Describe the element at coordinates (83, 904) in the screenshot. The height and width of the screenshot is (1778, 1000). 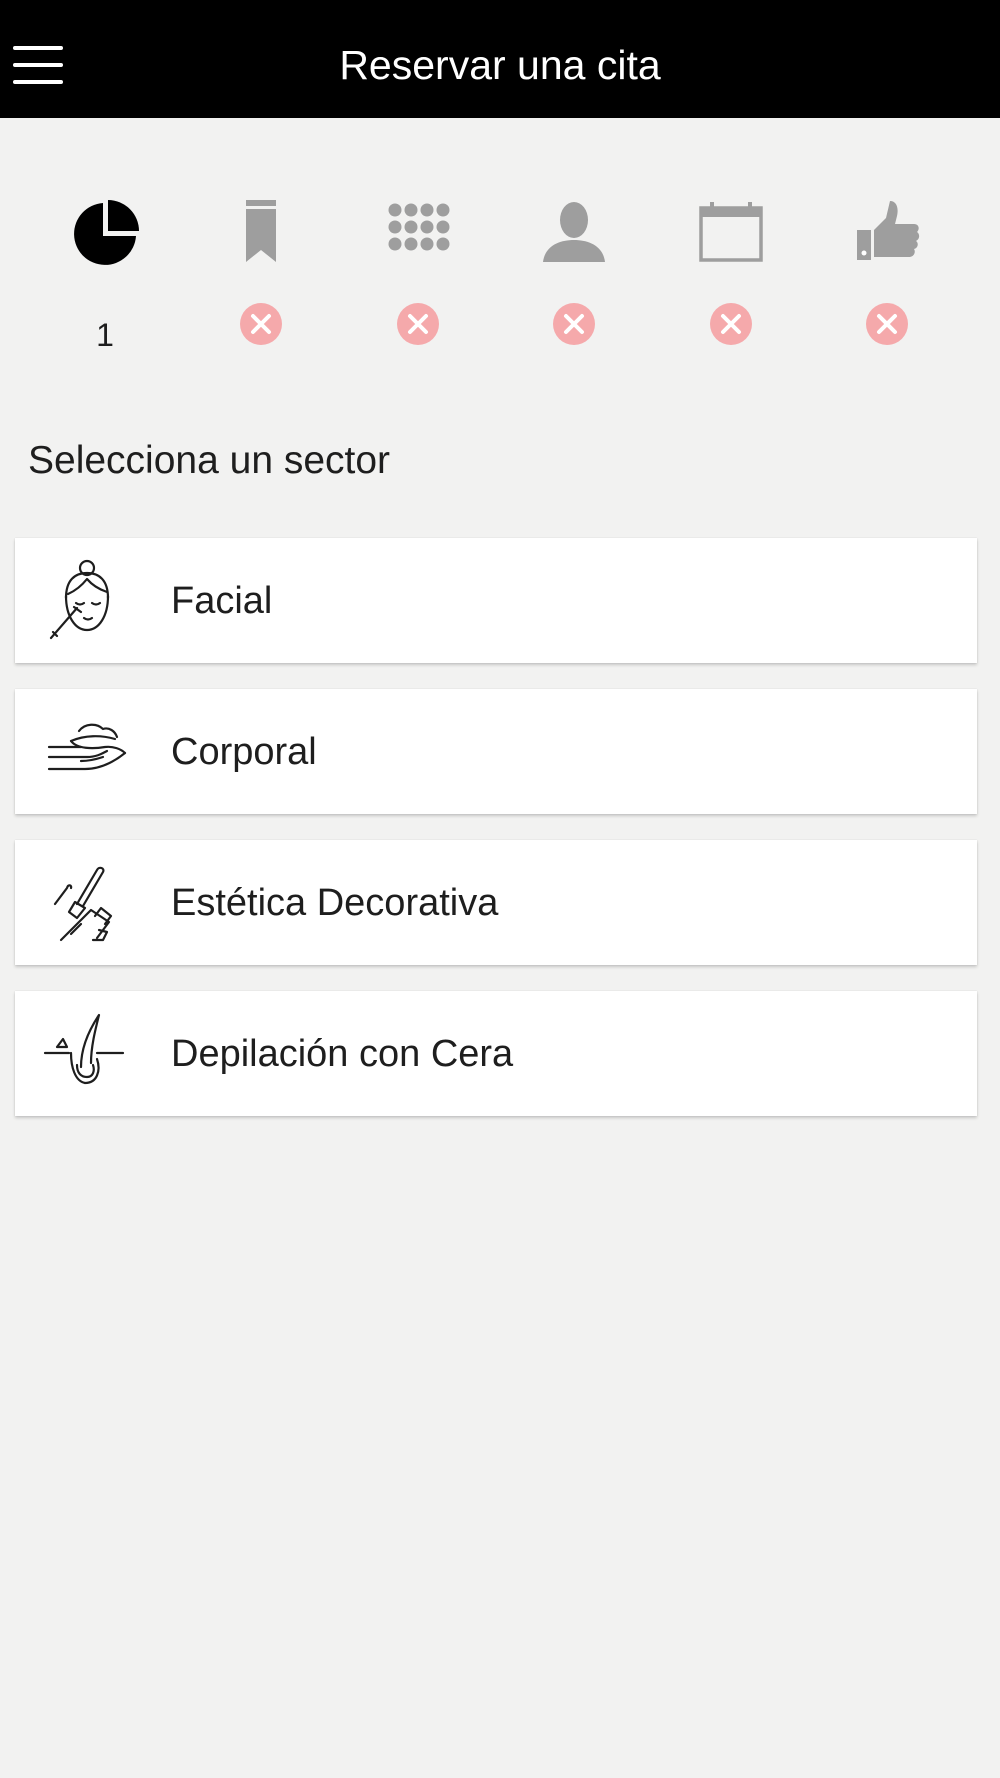
I see `makeup-brush-icon` at that location.